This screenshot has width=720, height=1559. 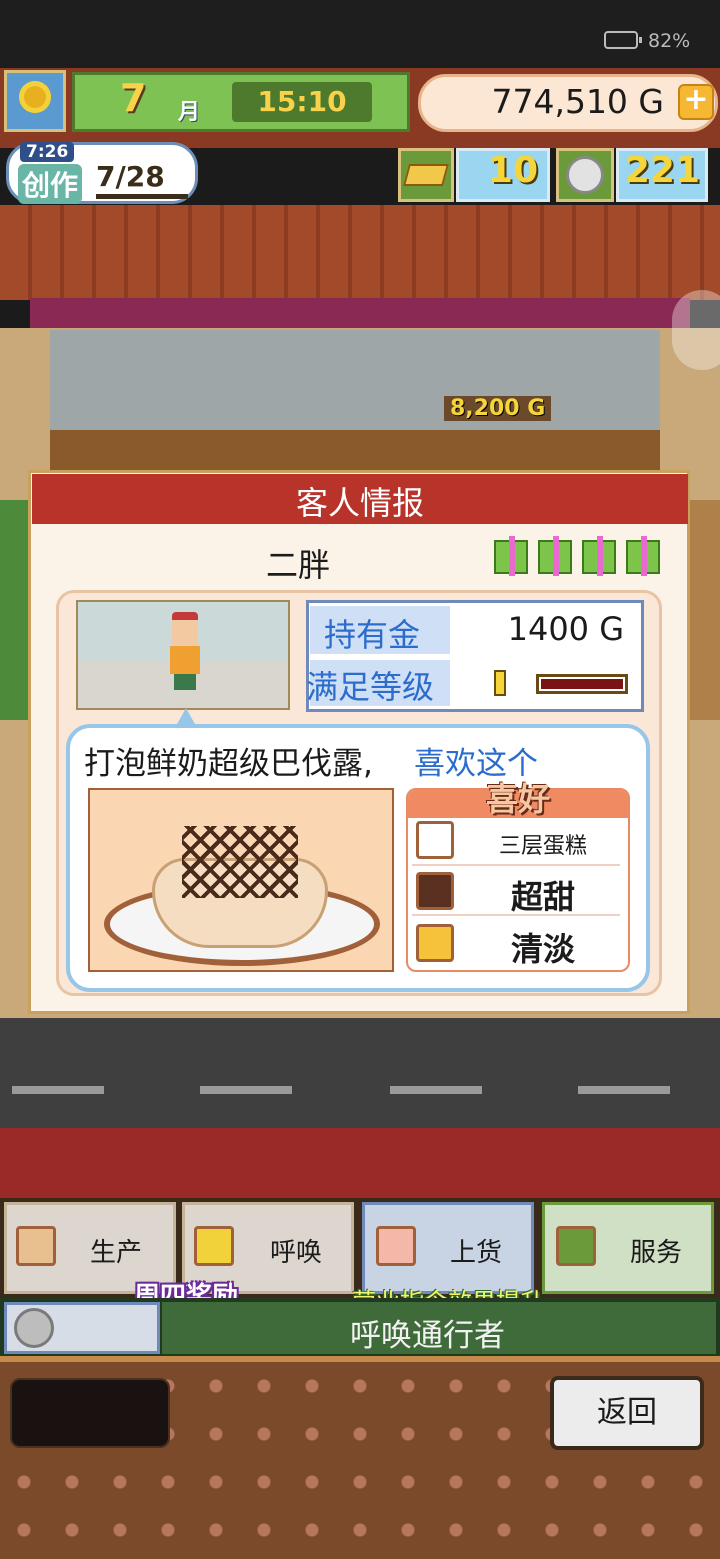 I want to click on back-button: 返回, so click(x=627, y=1413).